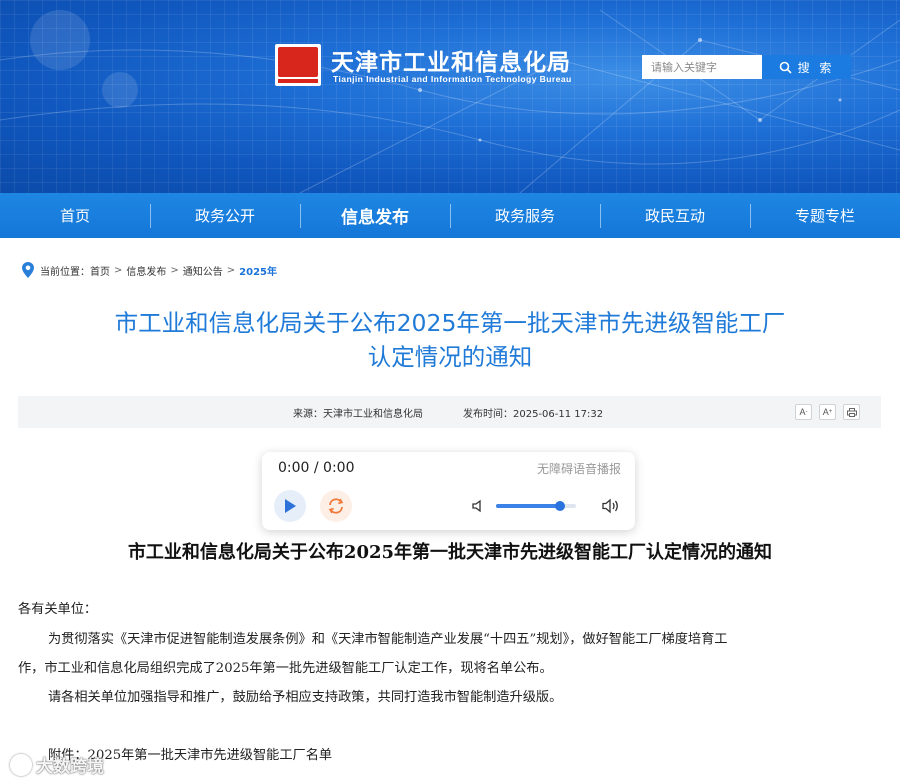  Describe the element at coordinates (450, 323) in the screenshot. I see `article-title-line: 市工业和信息化局关于公布2025年第一批天津市先进级智能工厂` at that location.